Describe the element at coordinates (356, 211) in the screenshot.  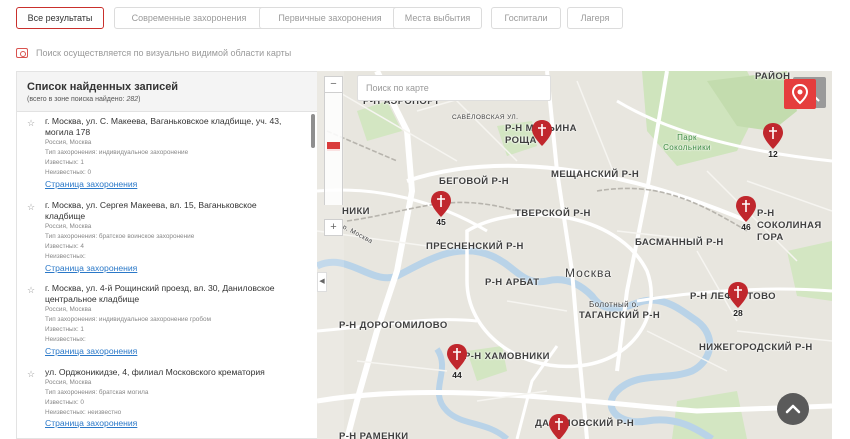
I see `map-label-niki: НИКИ` at that location.